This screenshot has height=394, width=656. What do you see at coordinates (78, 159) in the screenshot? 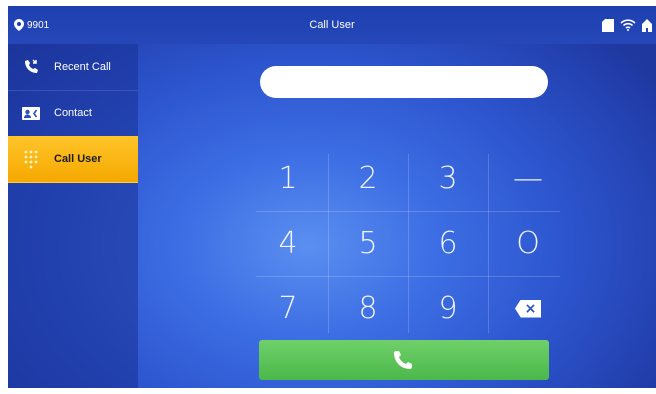
I see `sidebar-item-label: Call User` at bounding box center [78, 159].